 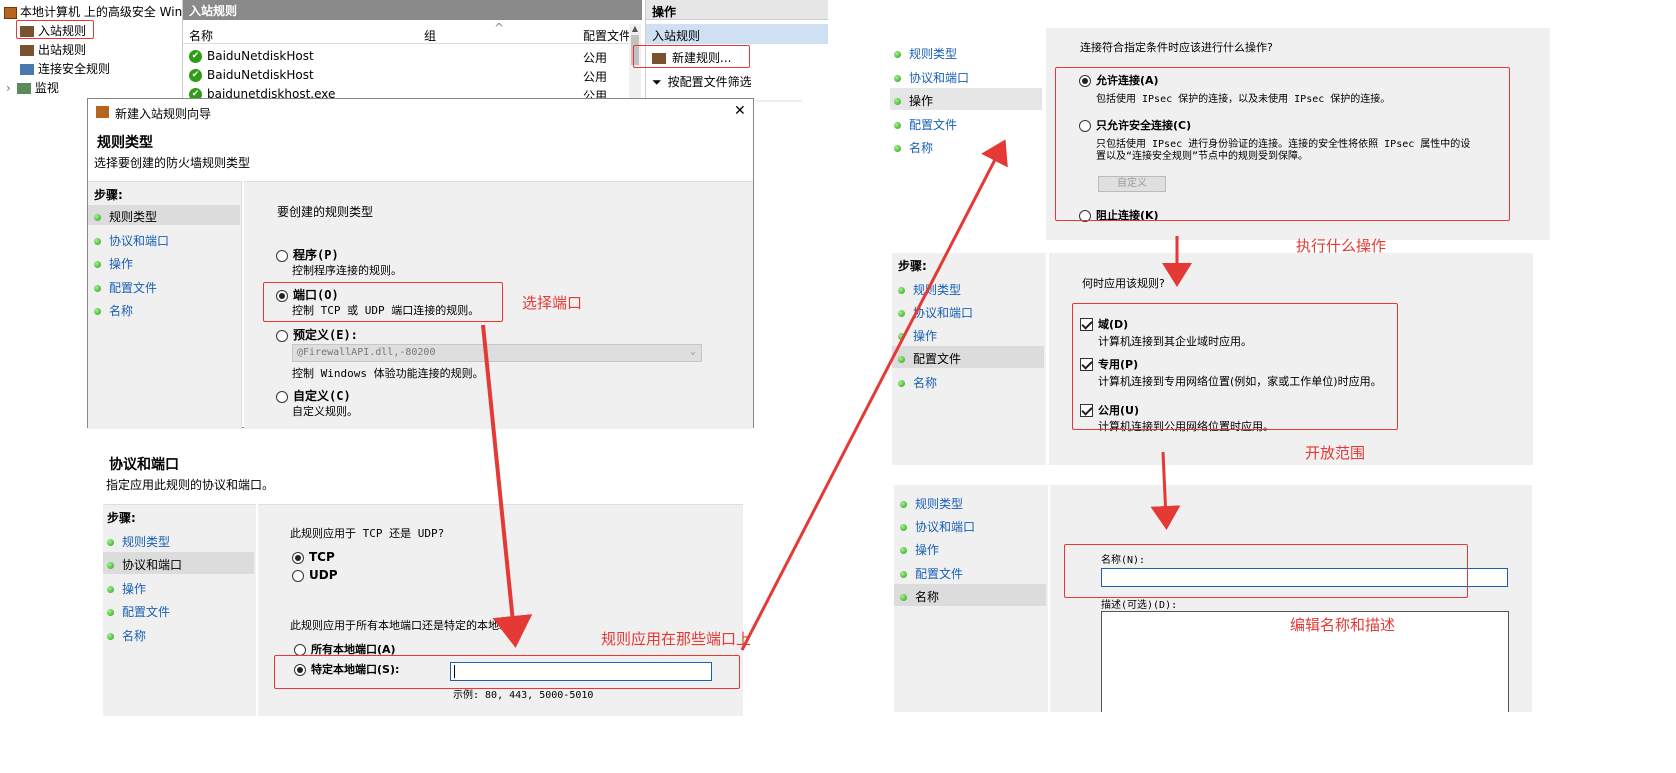 What do you see at coordinates (1165, 490) in the screenshot?
I see `arrow-to-name` at bounding box center [1165, 490].